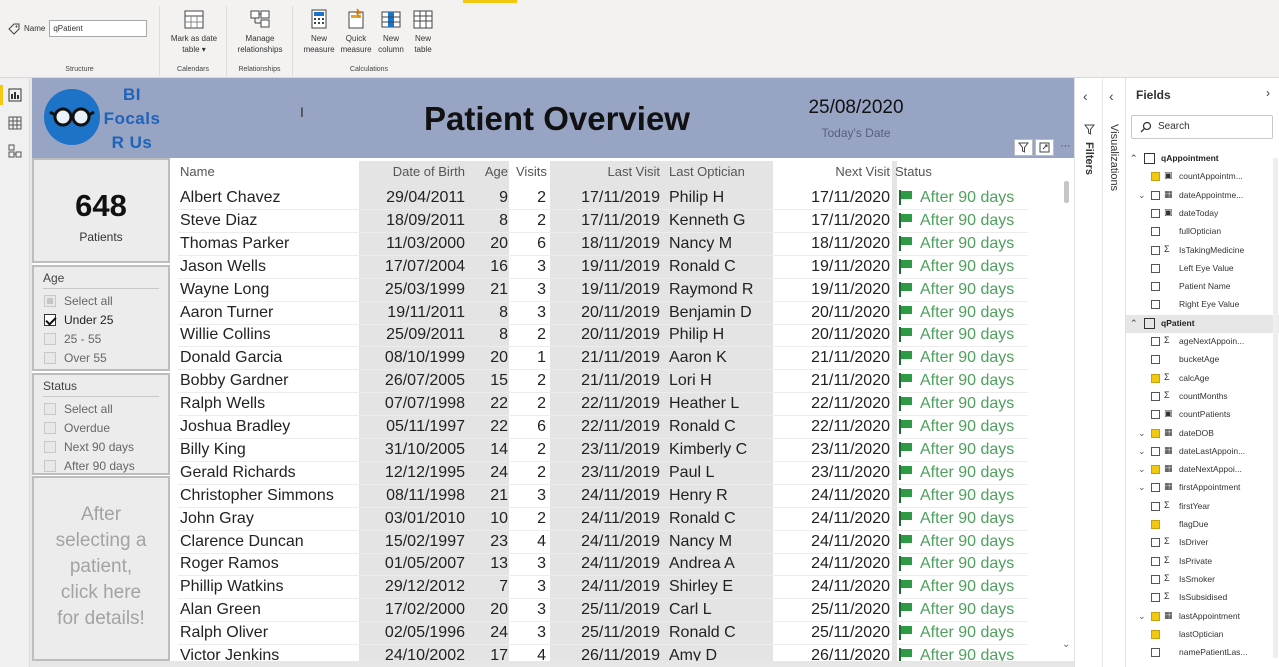  I want to click on filter-icon, so click(1023, 147).